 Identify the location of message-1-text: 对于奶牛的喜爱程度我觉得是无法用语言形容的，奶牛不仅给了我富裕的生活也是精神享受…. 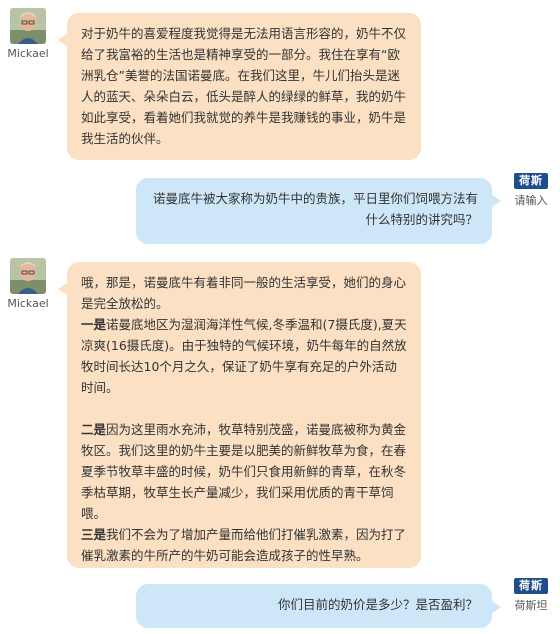
(244, 86).